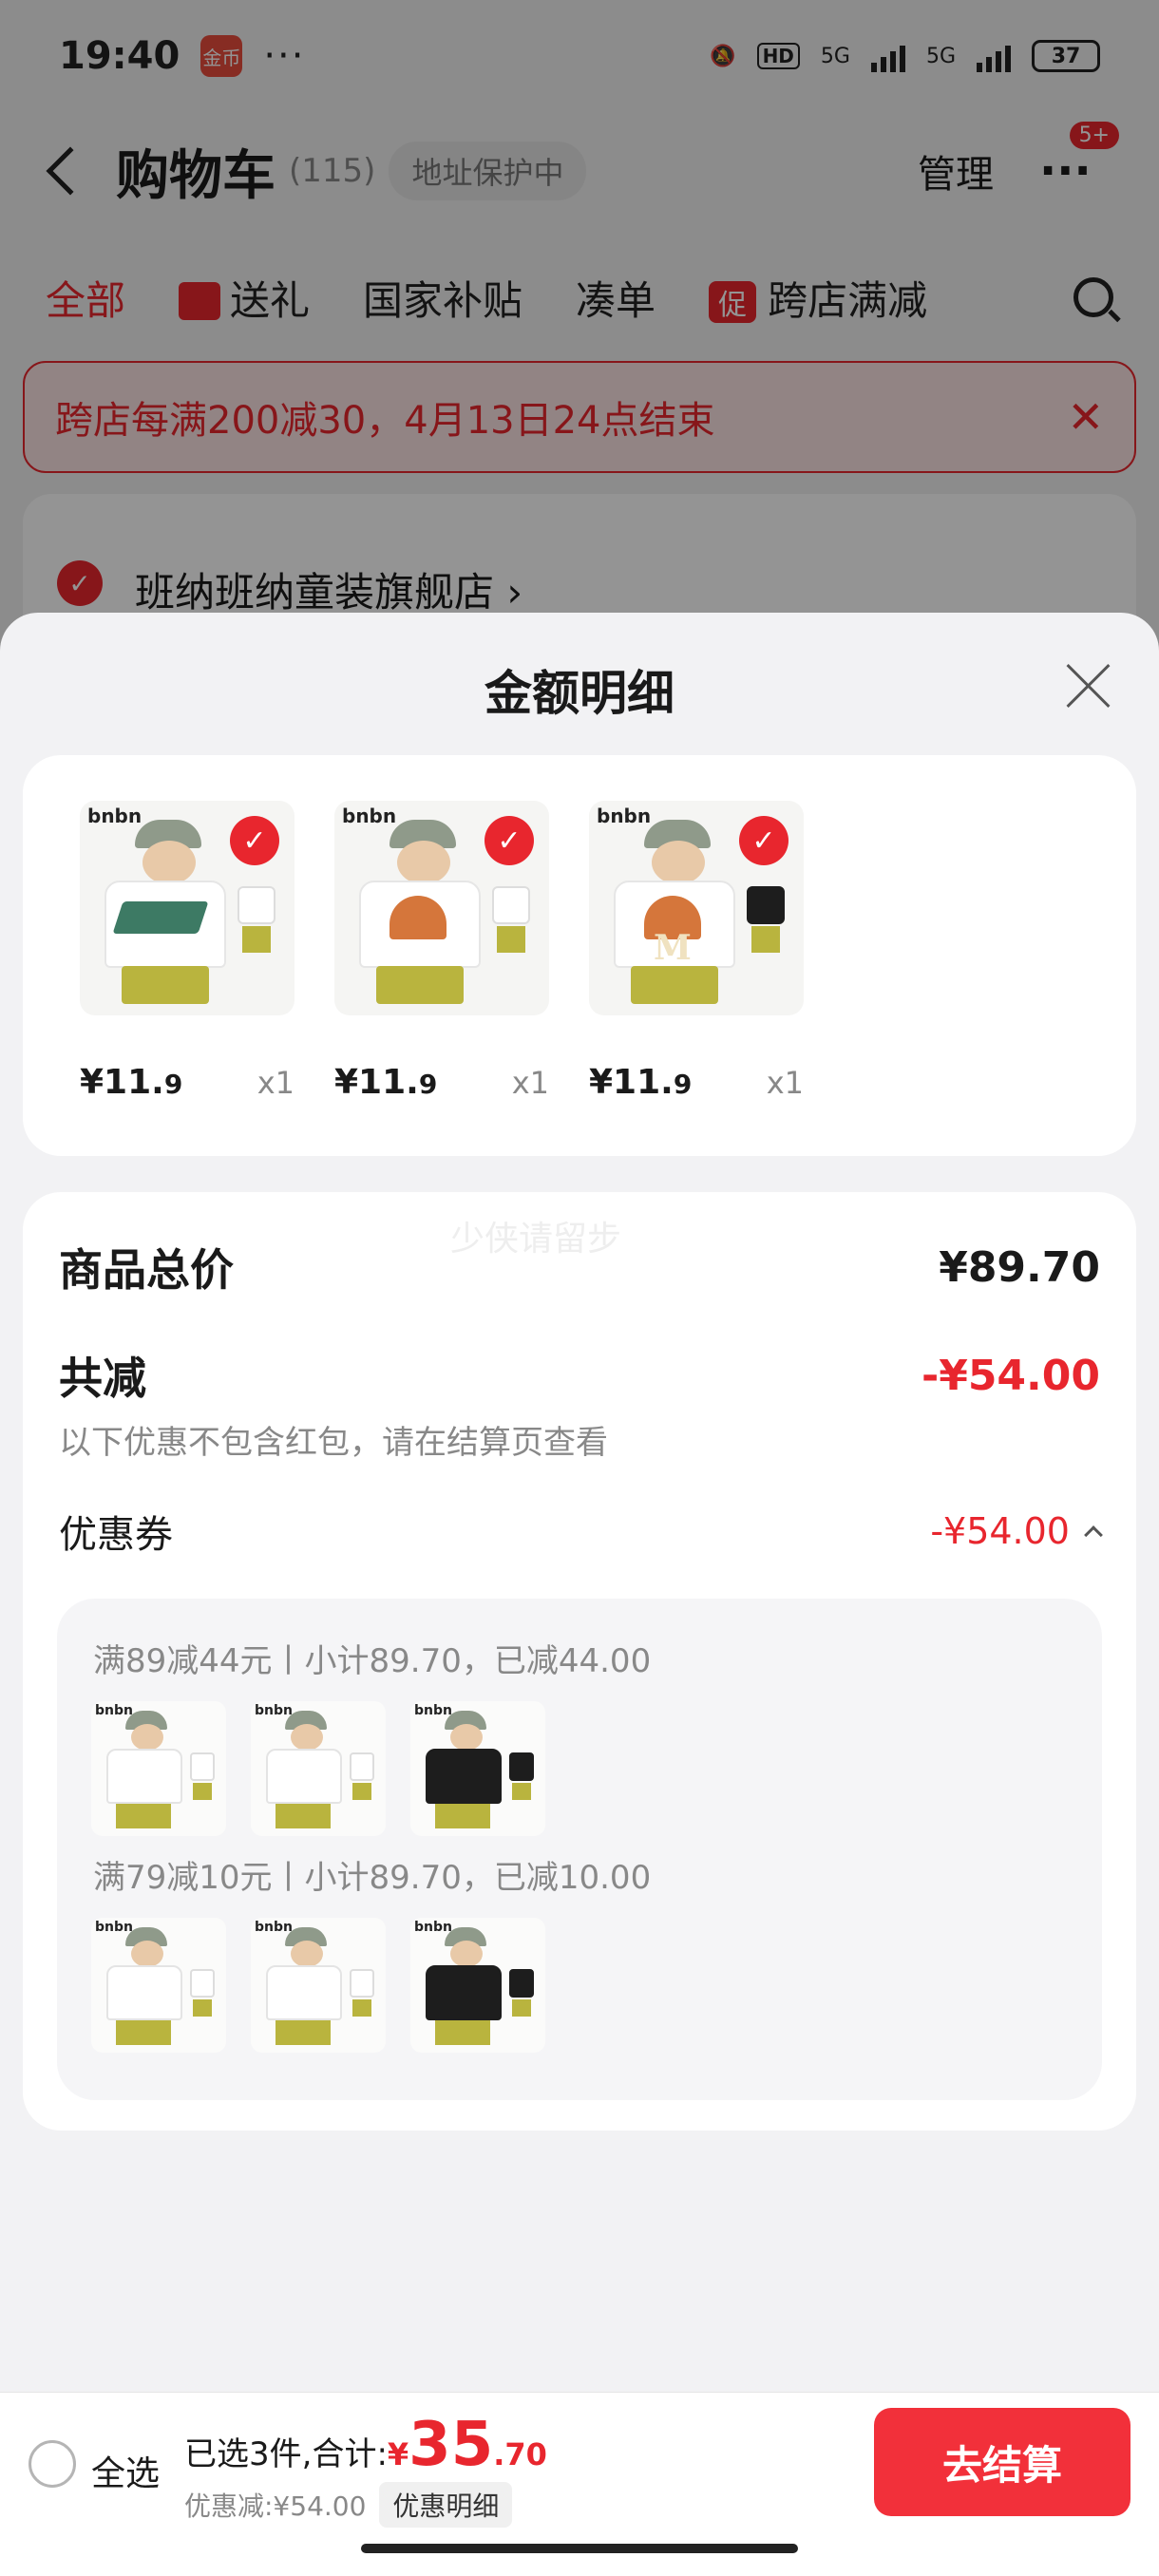  Describe the element at coordinates (333, 1443) in the screenshot. I see `discount-note: 以下优惠不包含红包，请在结算页查看` at that location.